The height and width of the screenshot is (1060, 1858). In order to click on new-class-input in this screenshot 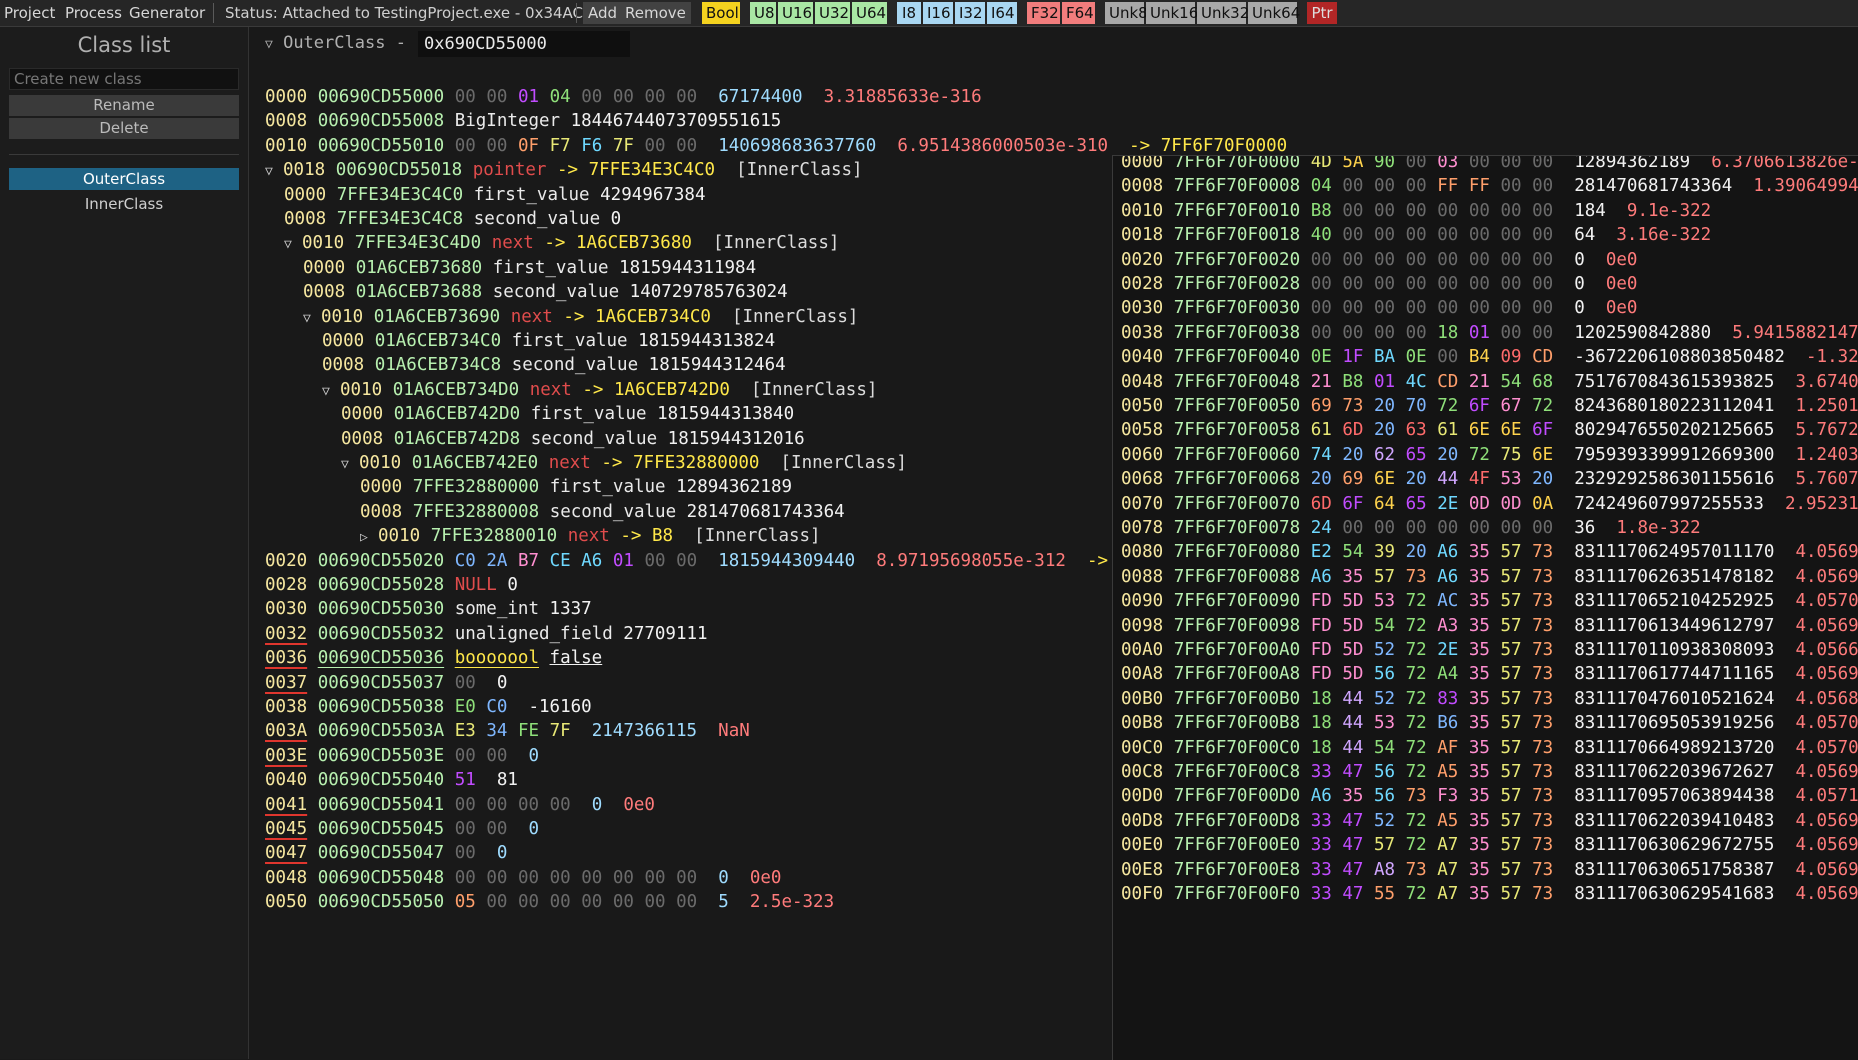, I will do `click(124, 79)`.